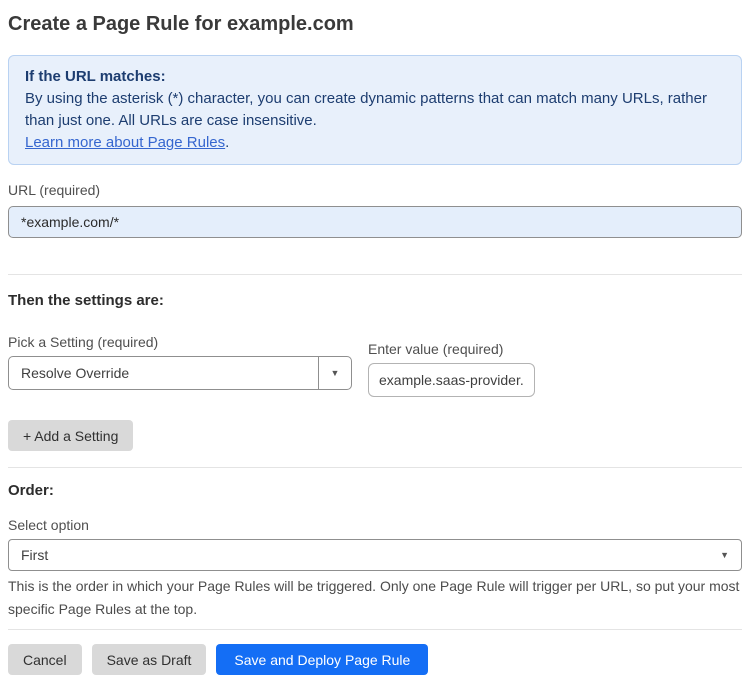  Describe the element at coordinates (125, 142) in the screenshot. I see `learn-more-link: Learn more about Page Rules` at that location.